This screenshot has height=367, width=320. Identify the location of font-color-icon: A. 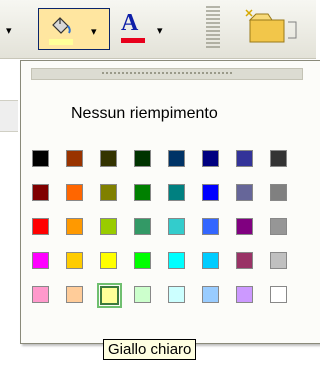
(130, 23).